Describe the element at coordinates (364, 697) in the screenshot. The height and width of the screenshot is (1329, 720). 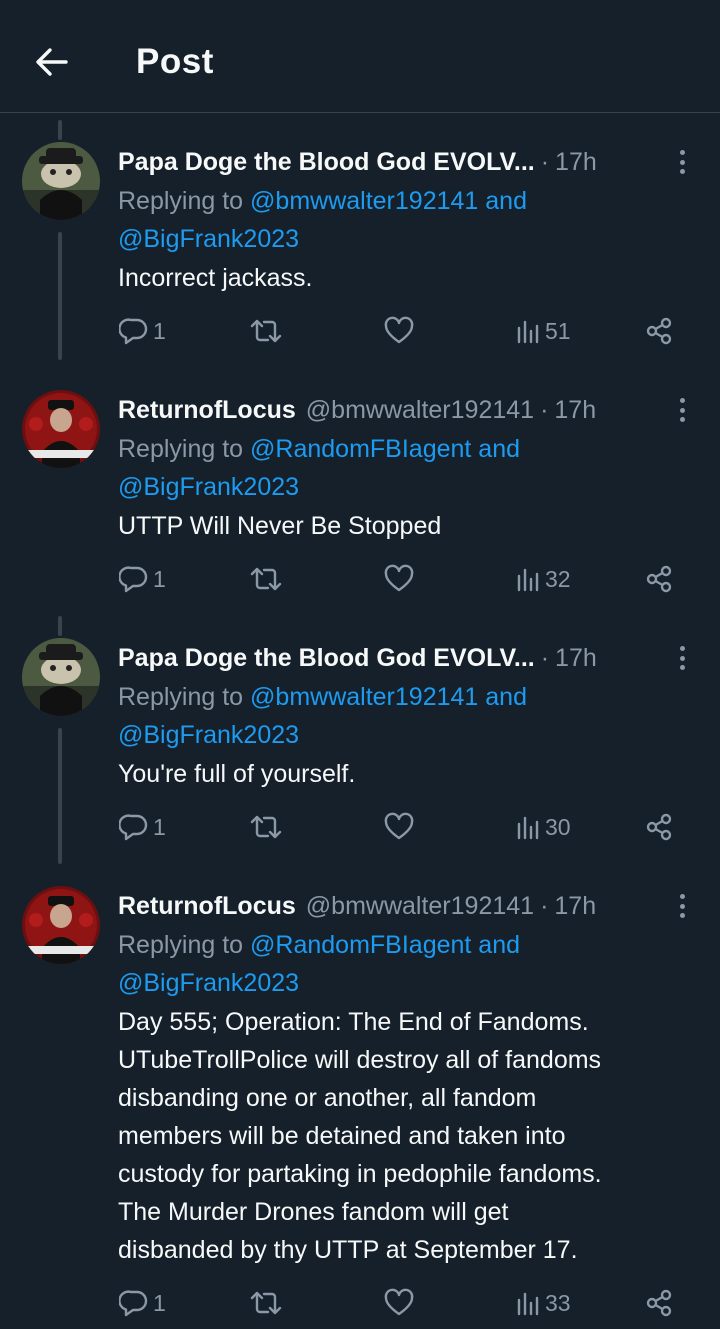
I see `mention-text: @bmwwalter192141` at that location.